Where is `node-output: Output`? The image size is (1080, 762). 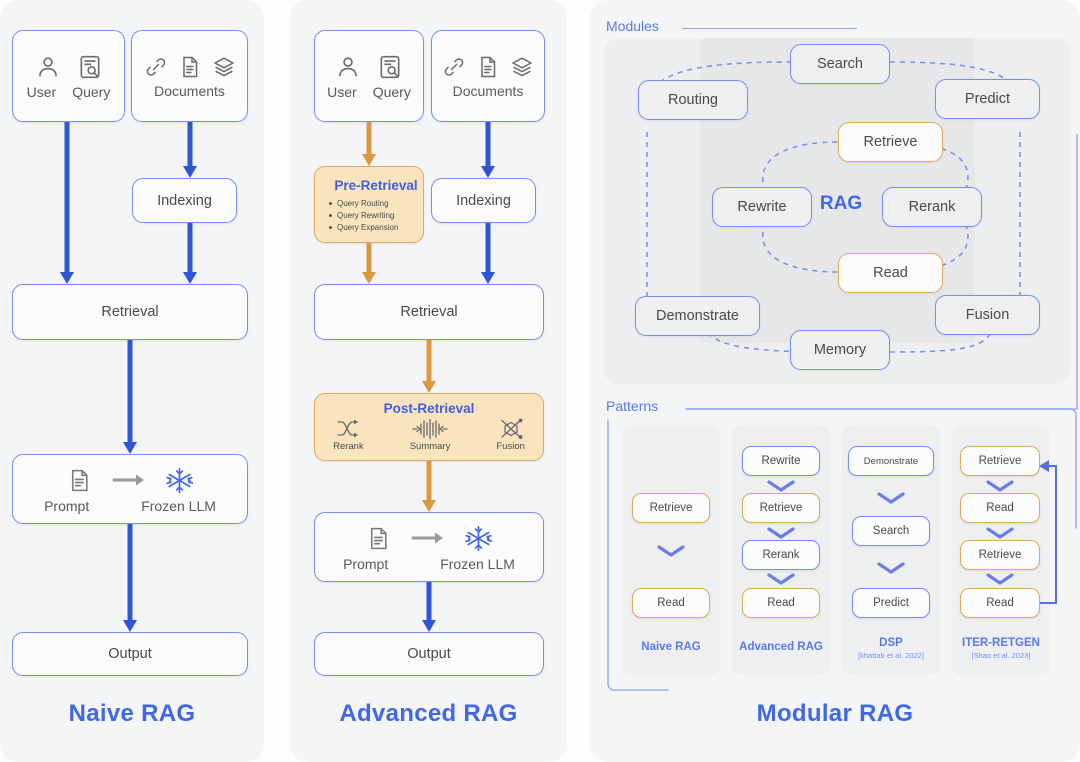 node-output: Output is located at coordinates (429, 654).